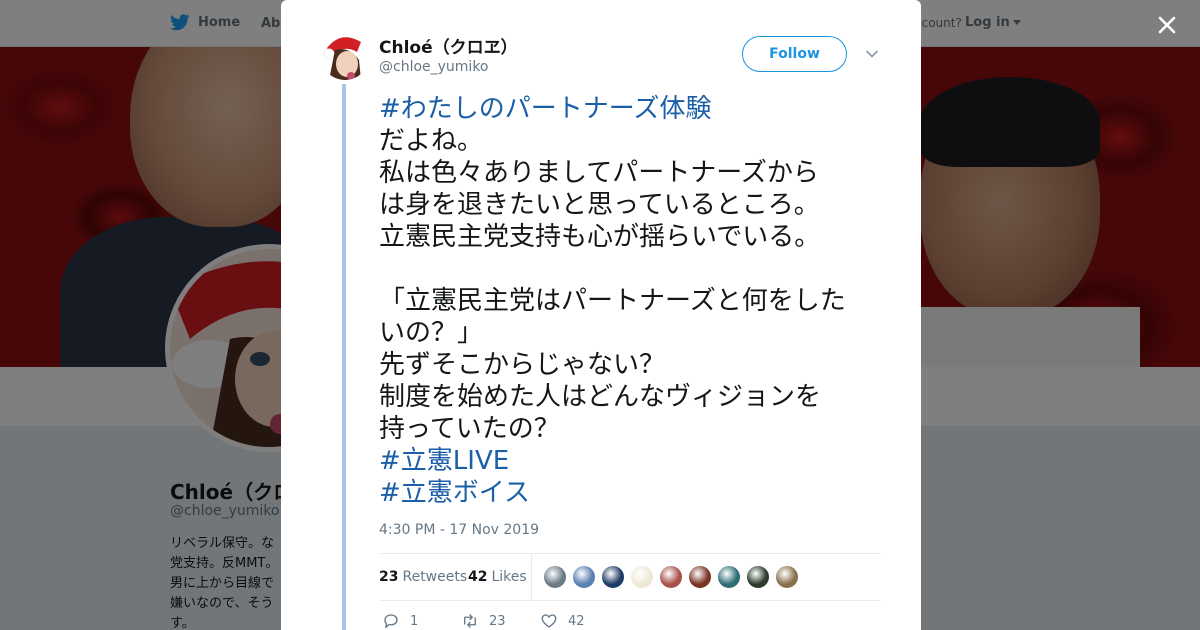  What do you see at coordinates (599, 205) in the screenshot?
I see `tweet-text-line: は身を退きたいと思っているところ。` at bounding box center [599, 205].